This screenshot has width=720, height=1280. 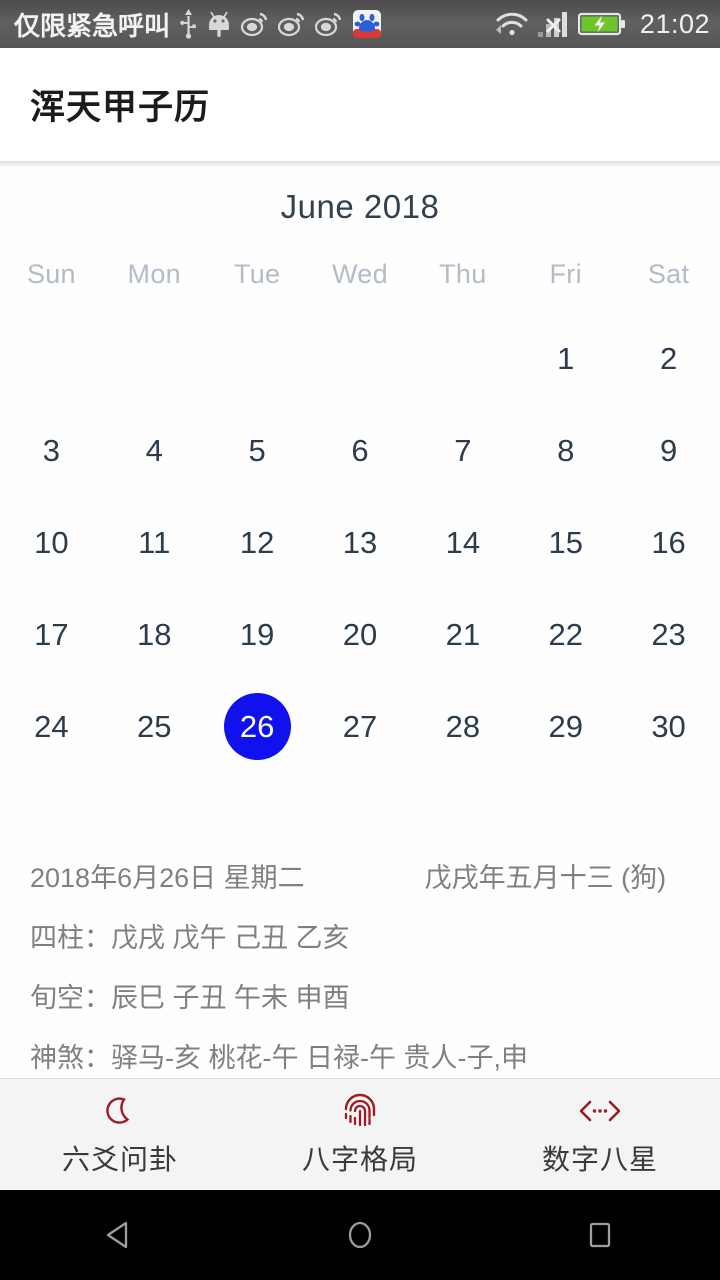 What do you see at coordinates (601, 24) in the screenshot?
I see `battery-charging-icon` at bounding box center [601, 24].